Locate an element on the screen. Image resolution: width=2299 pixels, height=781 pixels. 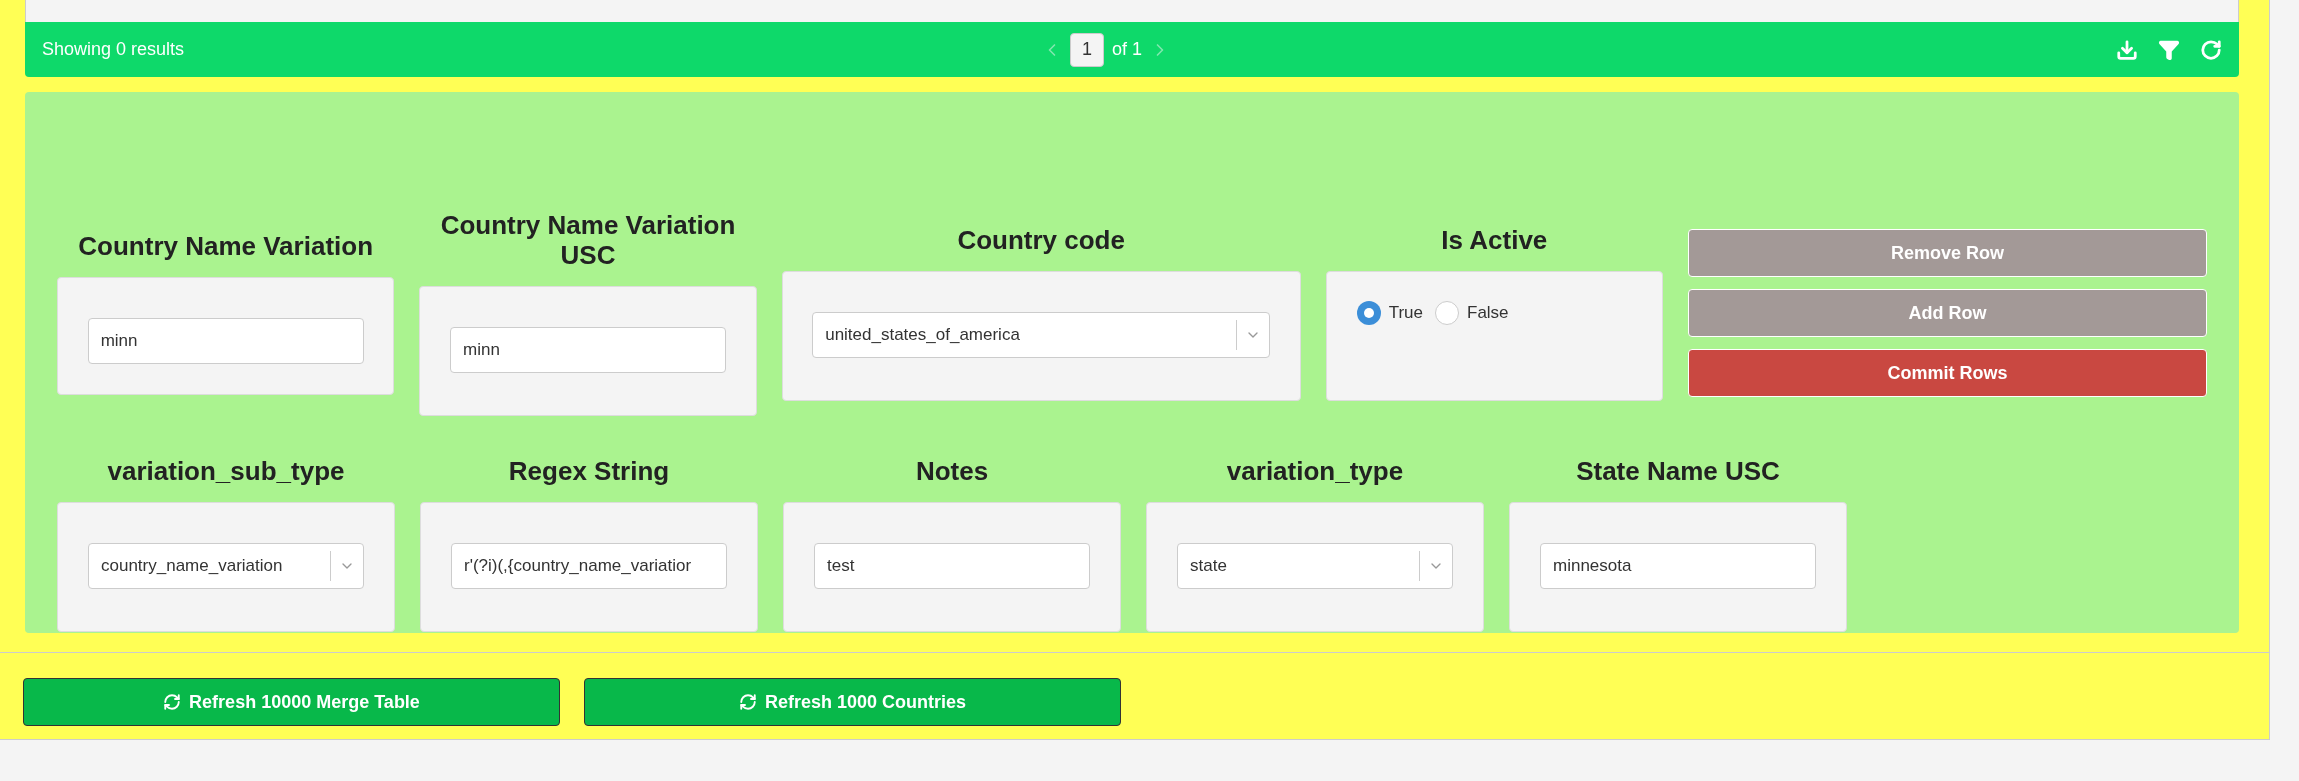
select-field: state is located at coordinates (1315, 566).